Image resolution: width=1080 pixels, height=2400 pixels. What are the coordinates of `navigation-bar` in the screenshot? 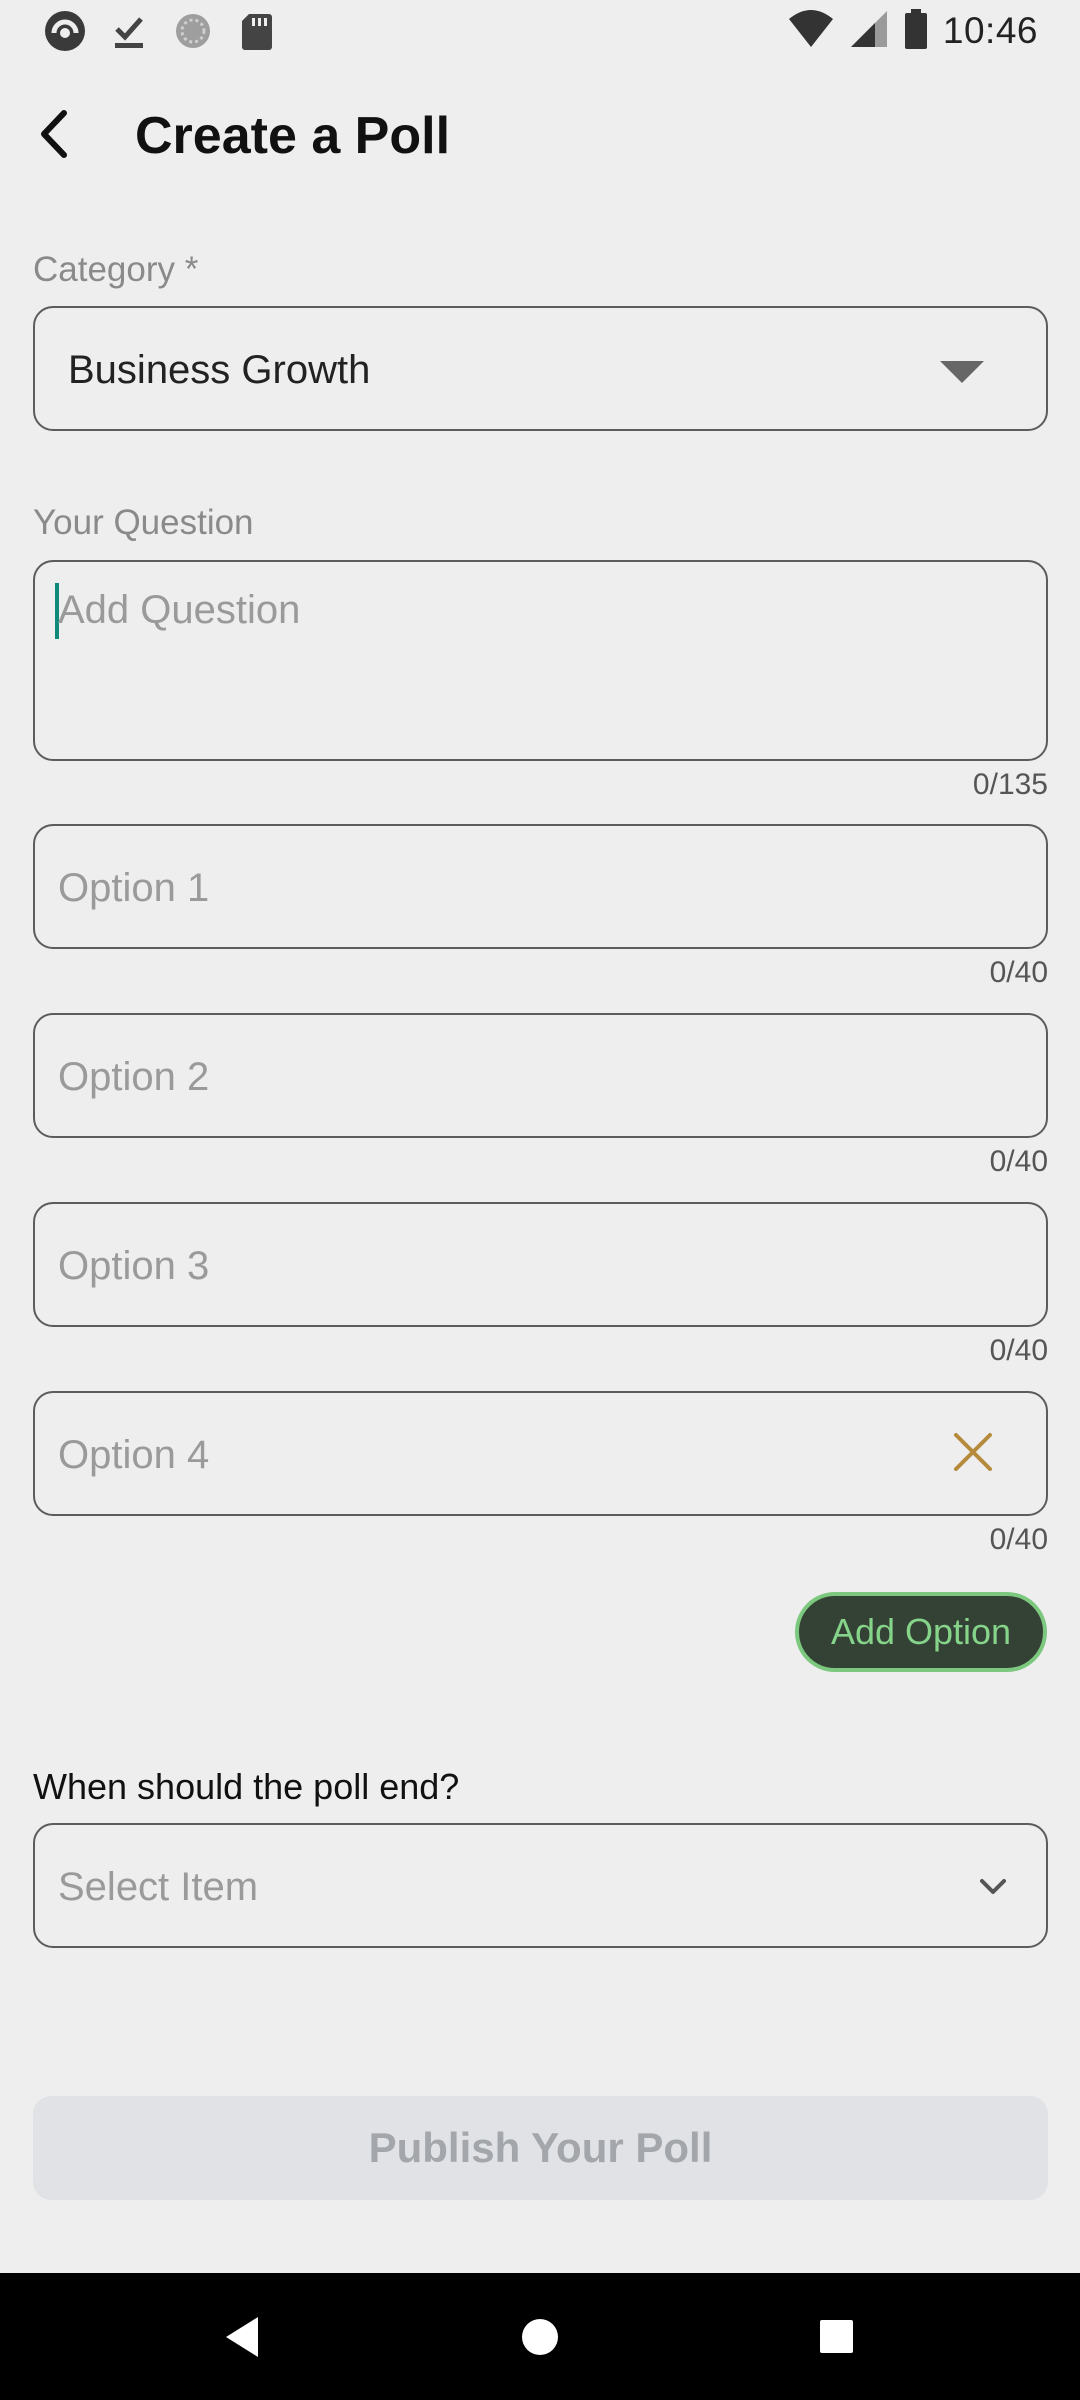 It's located at (540, 2336).